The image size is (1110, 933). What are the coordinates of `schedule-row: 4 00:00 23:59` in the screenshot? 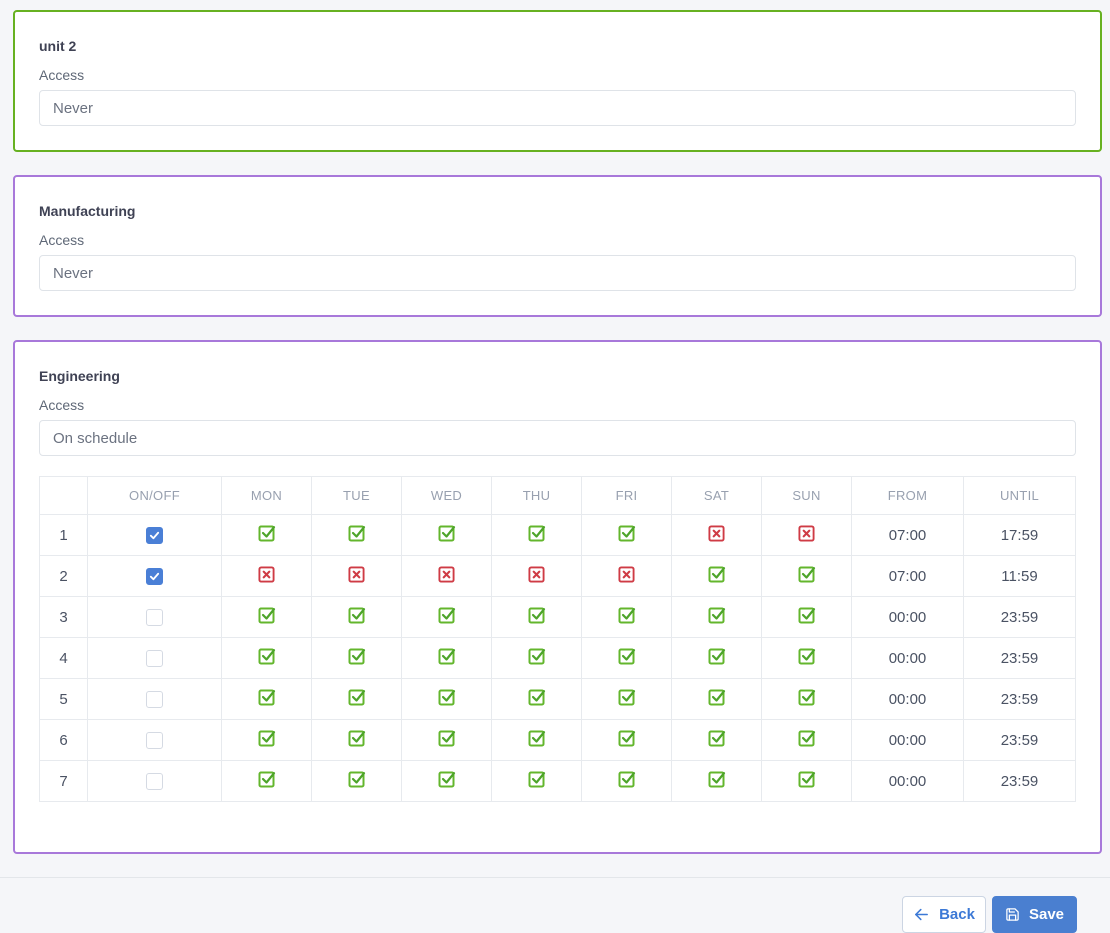 It's located at (557, 658).